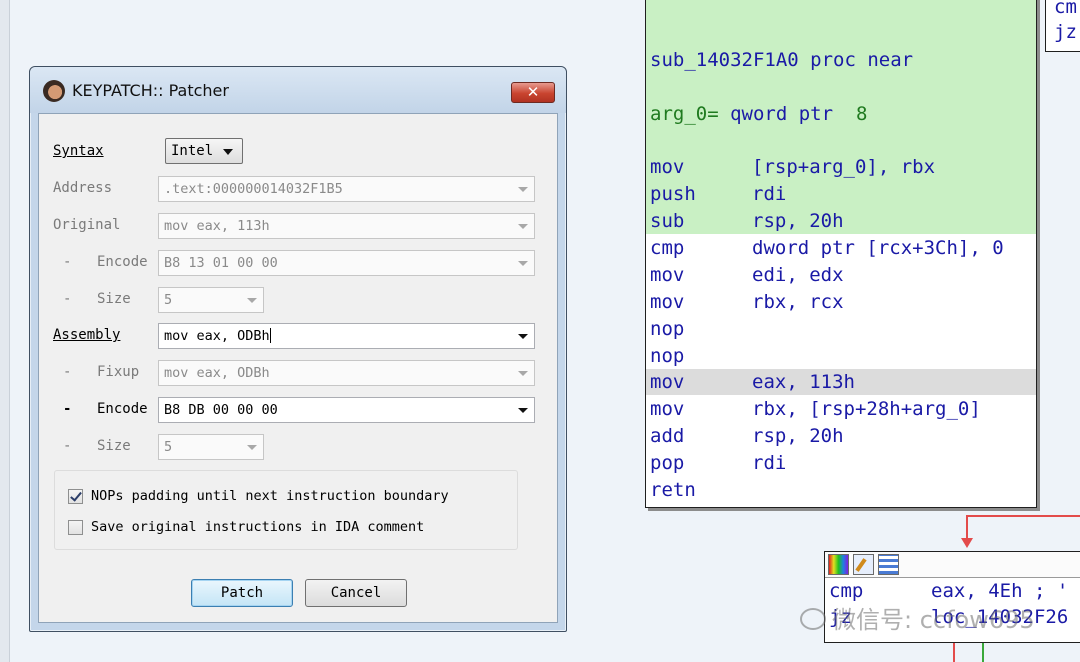  Describe the element at coordinates (242, 593) in the screenshot. I see `patch-button: Patch` at that location.